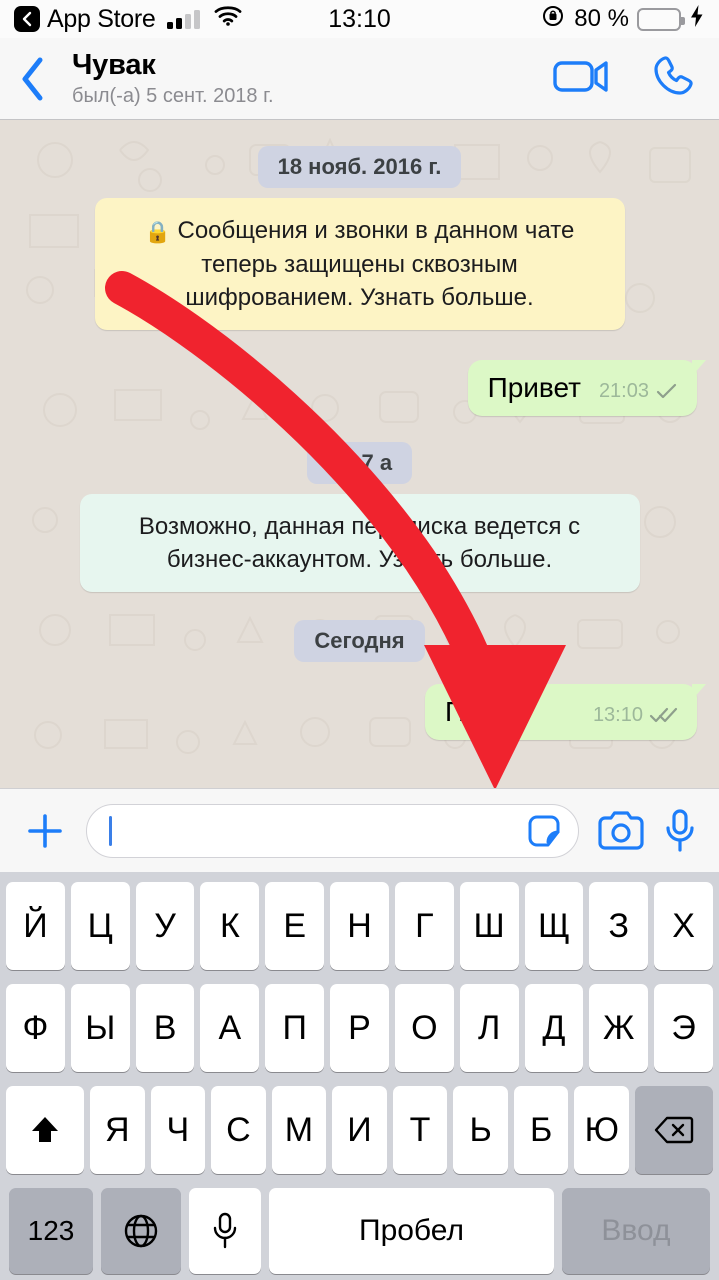 The width and height of the screenshot is (719, 1280). Describe the element at coordinates (238, 1130) in the screenshot. I see `key-с: С` at that location.